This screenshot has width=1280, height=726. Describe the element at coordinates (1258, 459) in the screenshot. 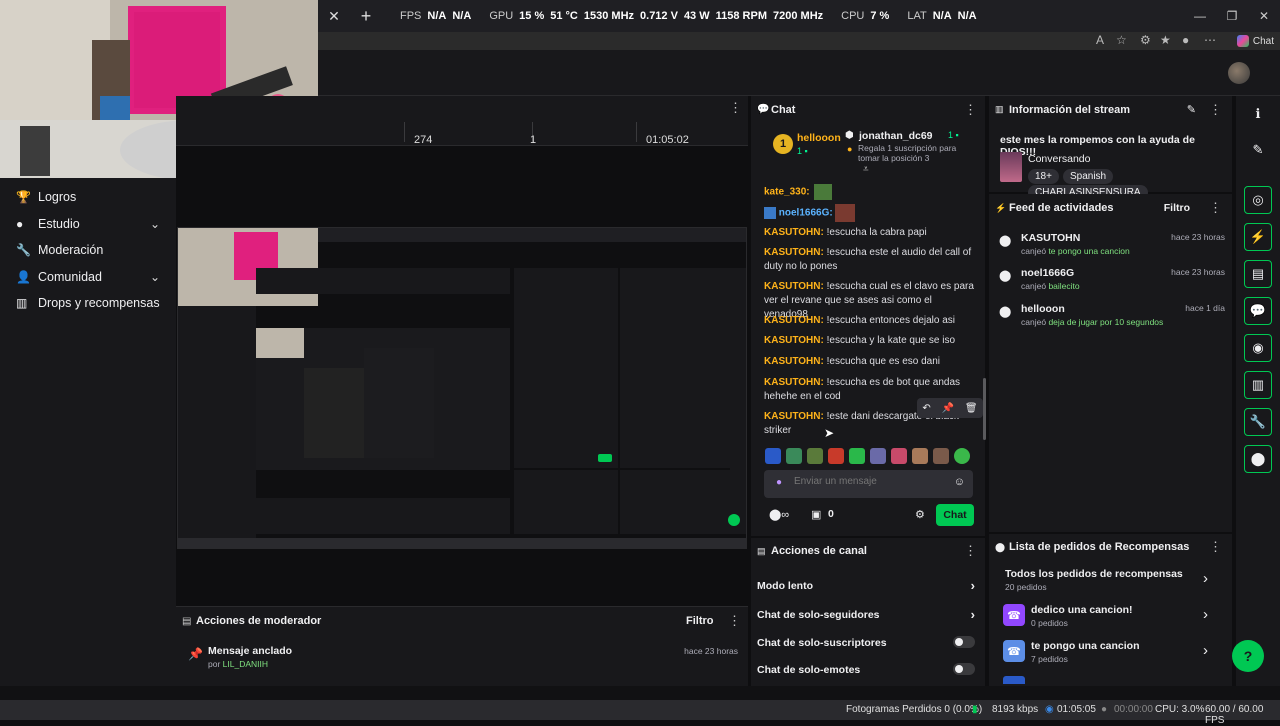

I see `channel-points-icon: ⬤` at that location.